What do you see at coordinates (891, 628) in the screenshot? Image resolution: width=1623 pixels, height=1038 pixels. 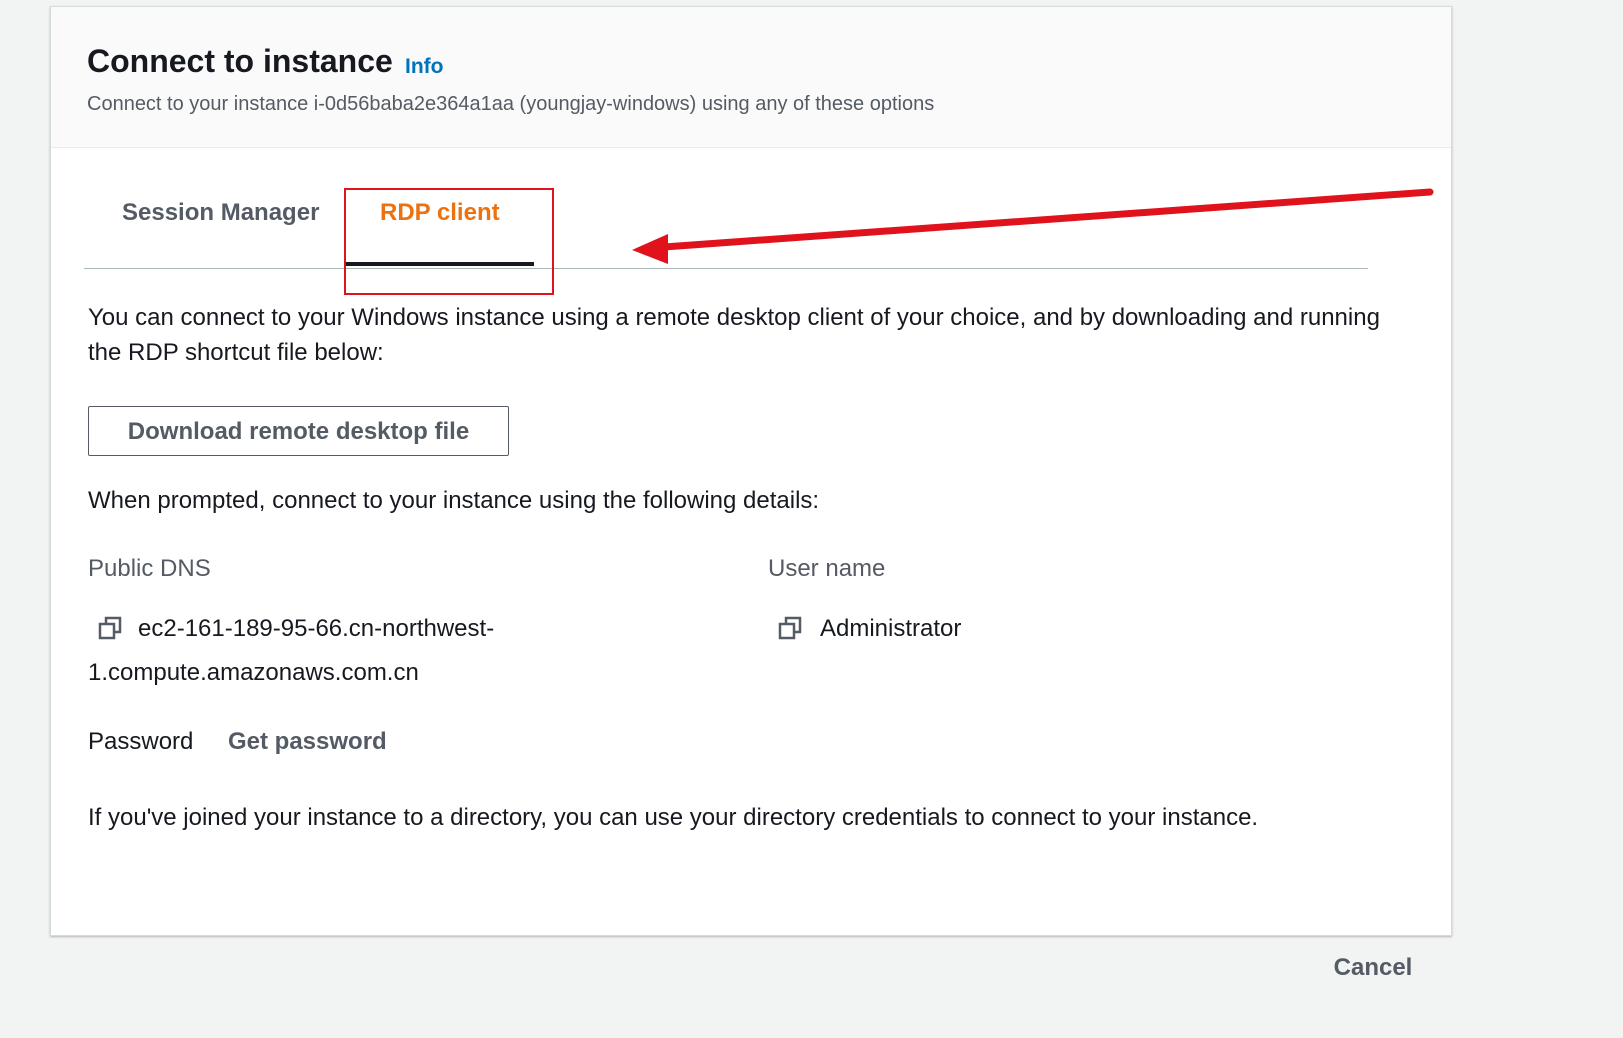 I see `user-name-value: Administrator` at bounding box center [891, 628].